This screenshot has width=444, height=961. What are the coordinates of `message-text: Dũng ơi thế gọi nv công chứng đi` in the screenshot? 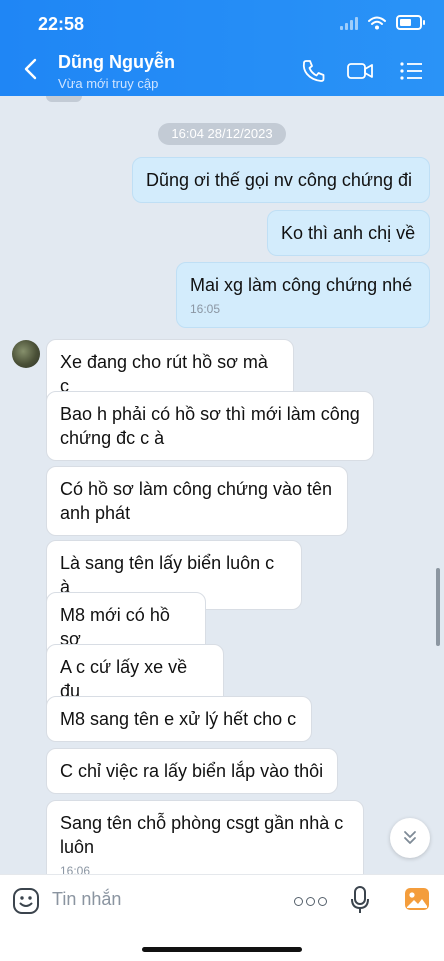 It's located at (279, 180).